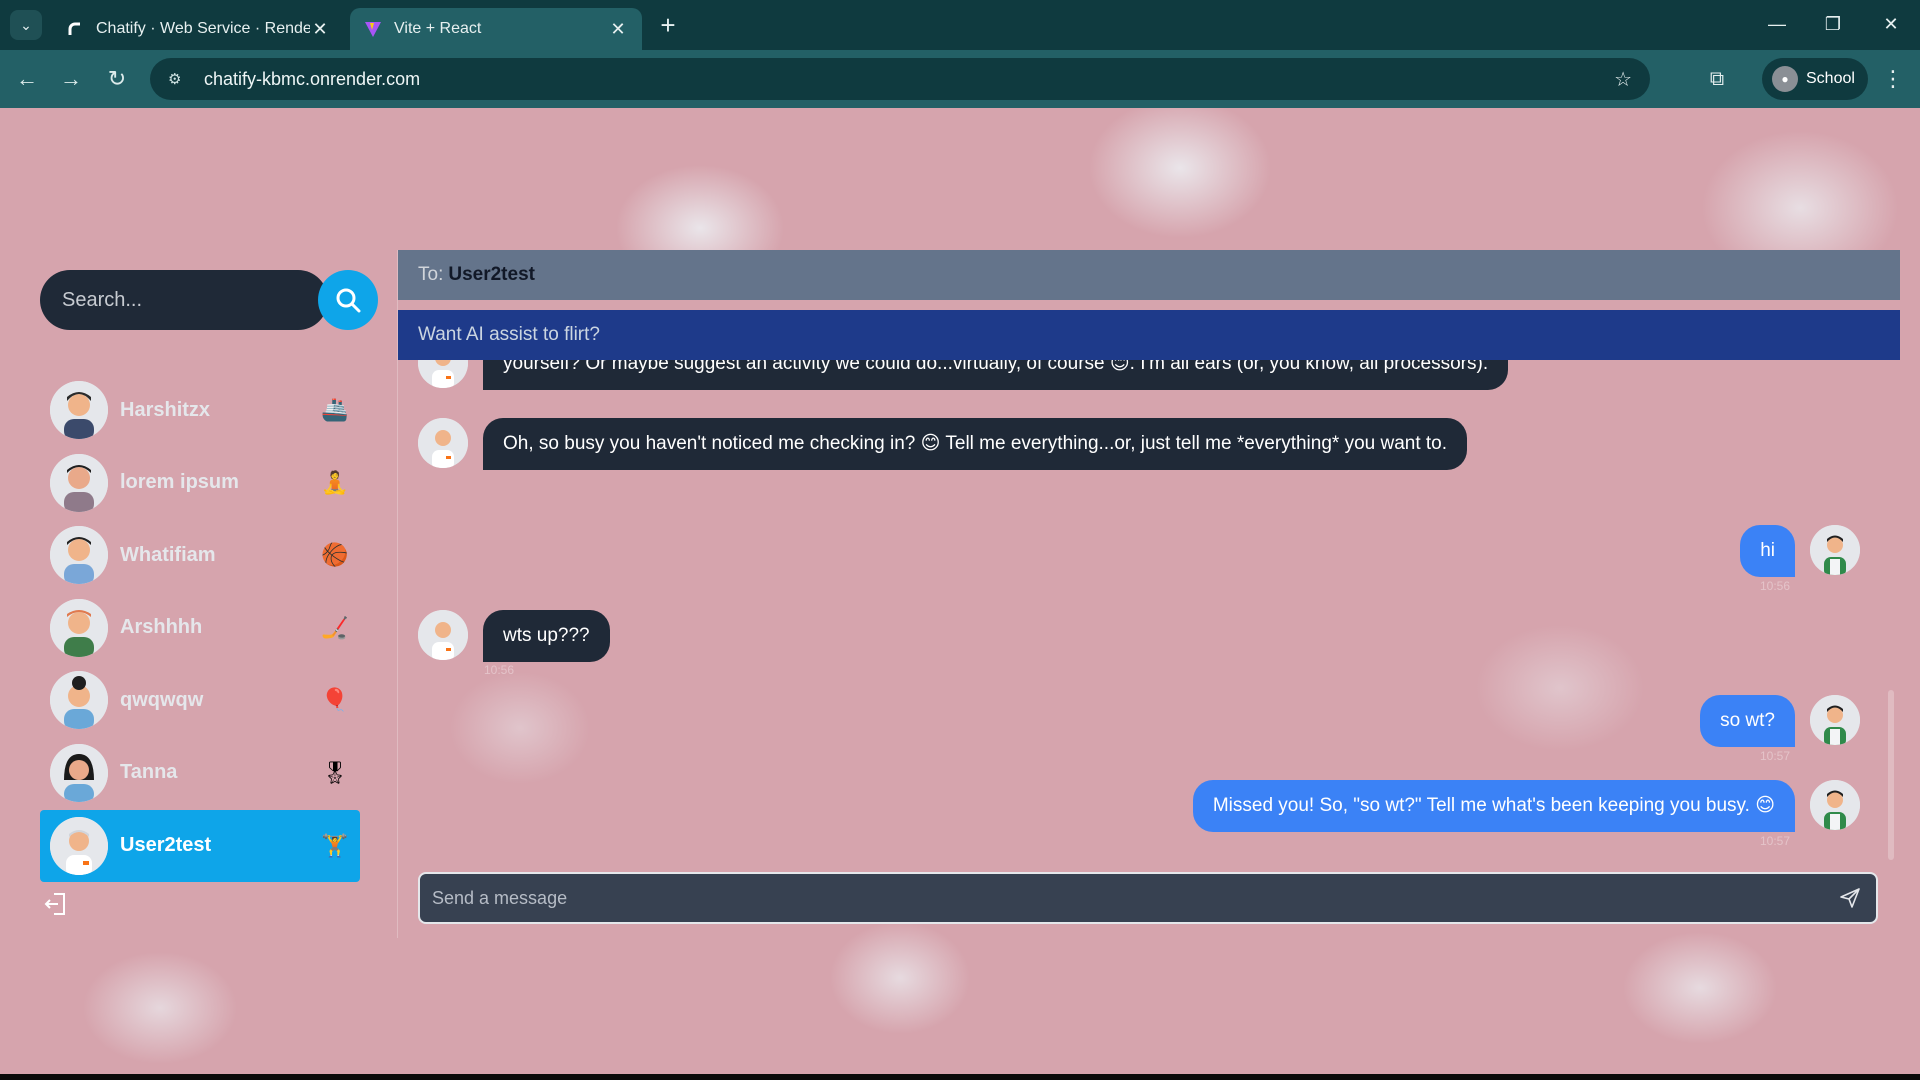  What do you see at coordinates (960, 1077) in the screenshot?
I see `taskbar-edge` at bounding box center [960, 1077].